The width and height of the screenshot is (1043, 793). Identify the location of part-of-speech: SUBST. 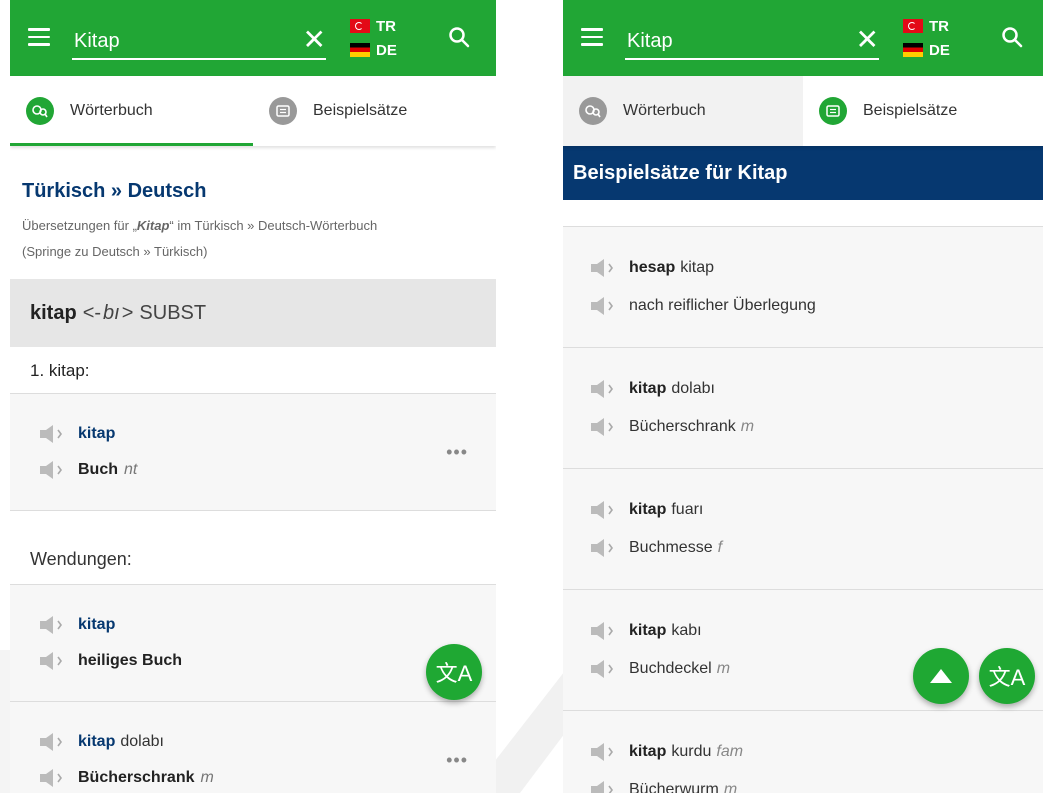
(173, 312).